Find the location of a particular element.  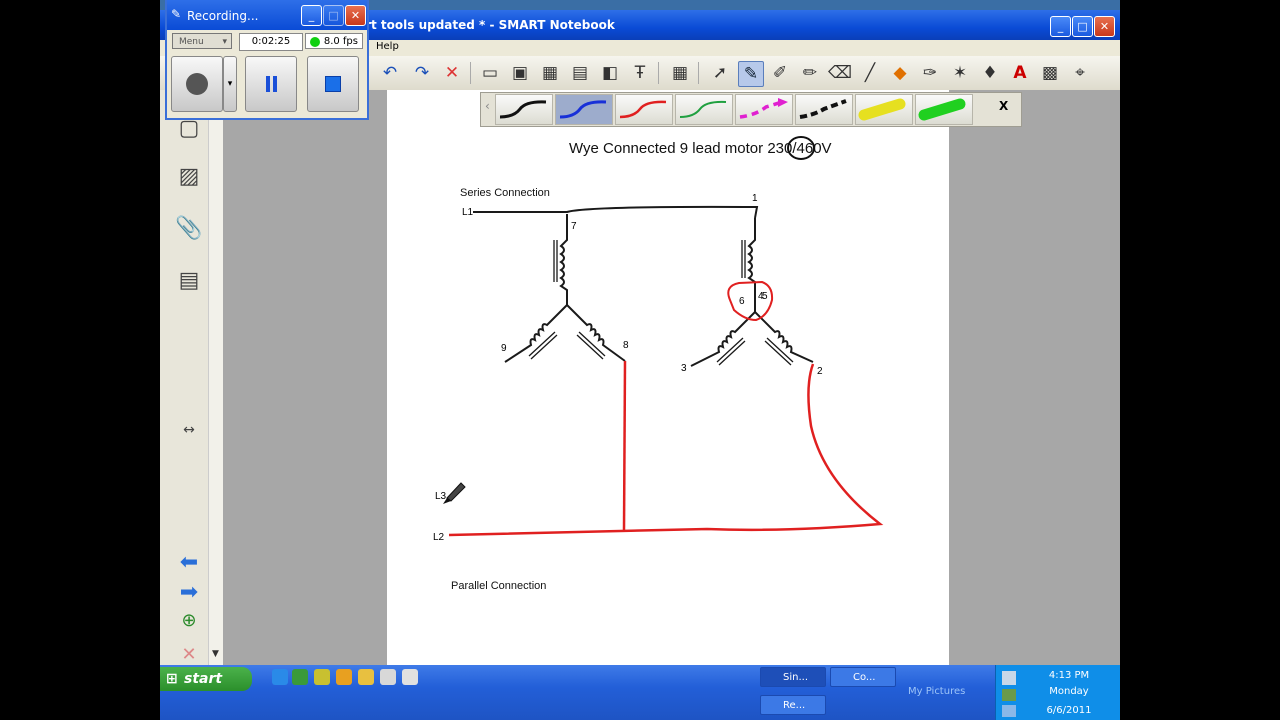

close-button: ✕ is located at coordinates (1104, 26).